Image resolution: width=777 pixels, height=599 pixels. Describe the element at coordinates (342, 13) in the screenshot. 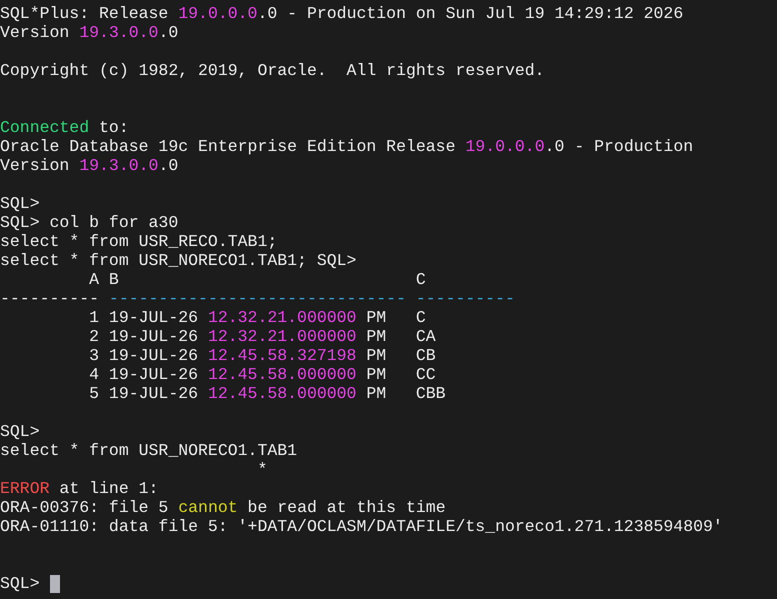

I see `terminal-line: SQL*Plus: Release 19.0.0.0.0 - Production on Sun Jul 19 14:29:12 2026` at that location.